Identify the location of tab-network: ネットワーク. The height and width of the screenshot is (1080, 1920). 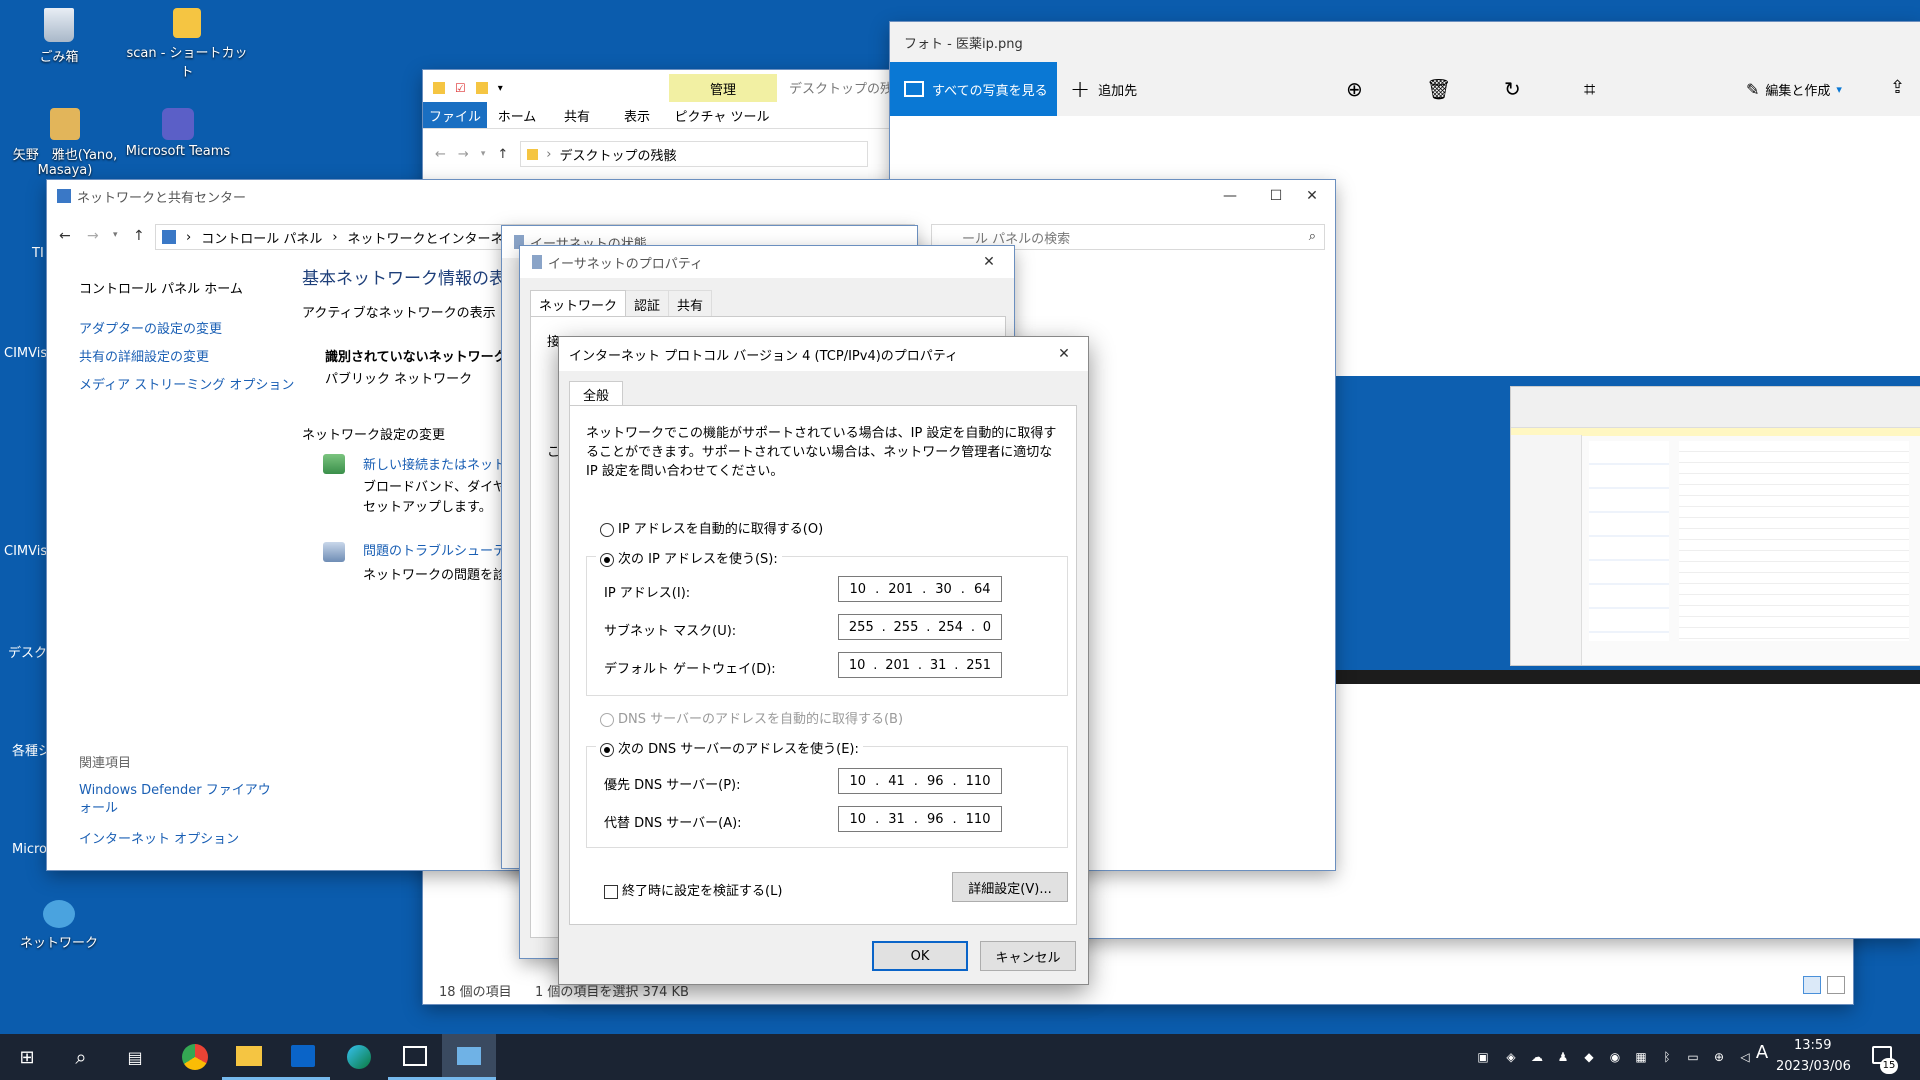
(578, 304).